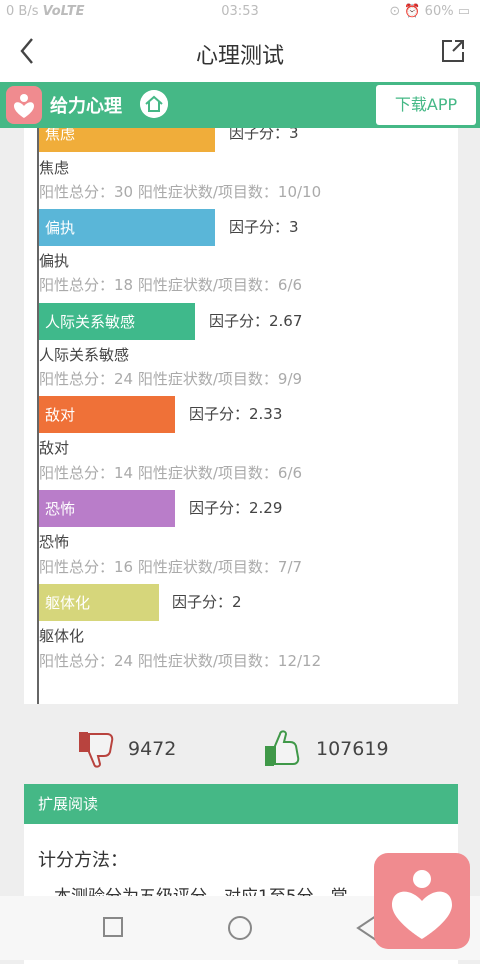 This screenshot has width=480, height=964. What do you see at coordinates (240, 928) in the screenshot?
I see `home-button-icon` at bounding box center [240, 928].